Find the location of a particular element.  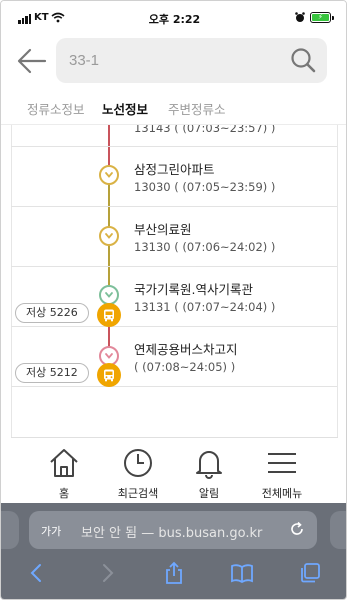

tab-route-info: 노선정보 is located at coordinates (125, 108).